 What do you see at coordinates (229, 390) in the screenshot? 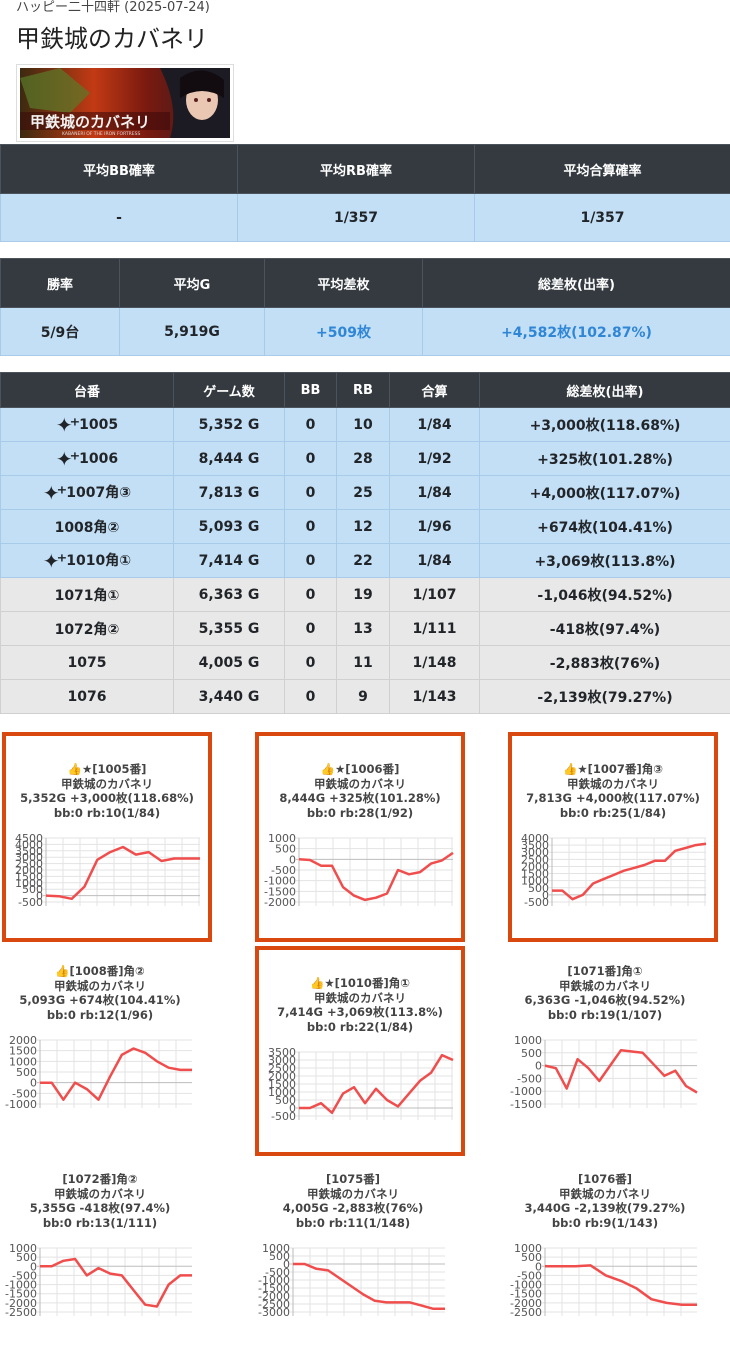
I see `header-games: ゲーム数` at bounding box center [229, 390].